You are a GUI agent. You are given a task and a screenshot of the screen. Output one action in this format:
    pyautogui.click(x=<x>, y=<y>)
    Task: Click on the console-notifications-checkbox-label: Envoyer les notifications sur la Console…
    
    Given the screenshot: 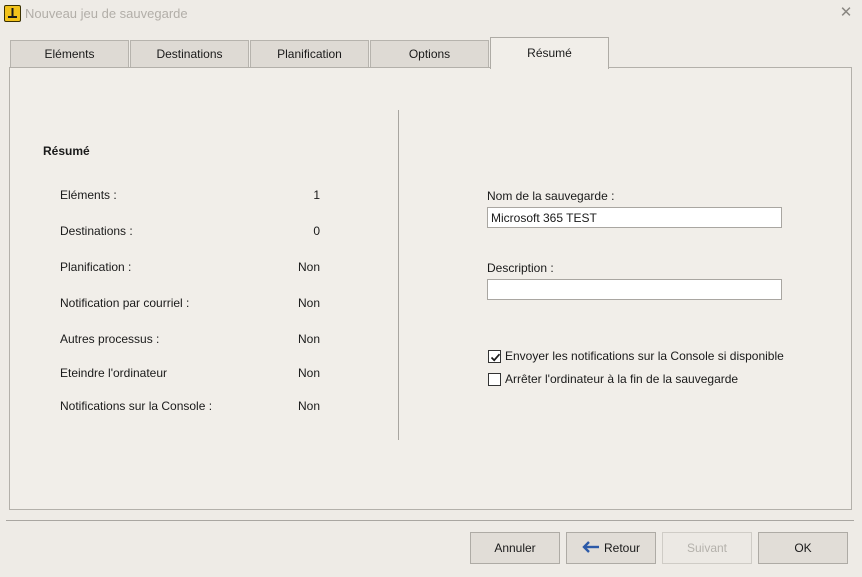 What is the action you would take?
    pyautogui.click(x=644, y=356)
    